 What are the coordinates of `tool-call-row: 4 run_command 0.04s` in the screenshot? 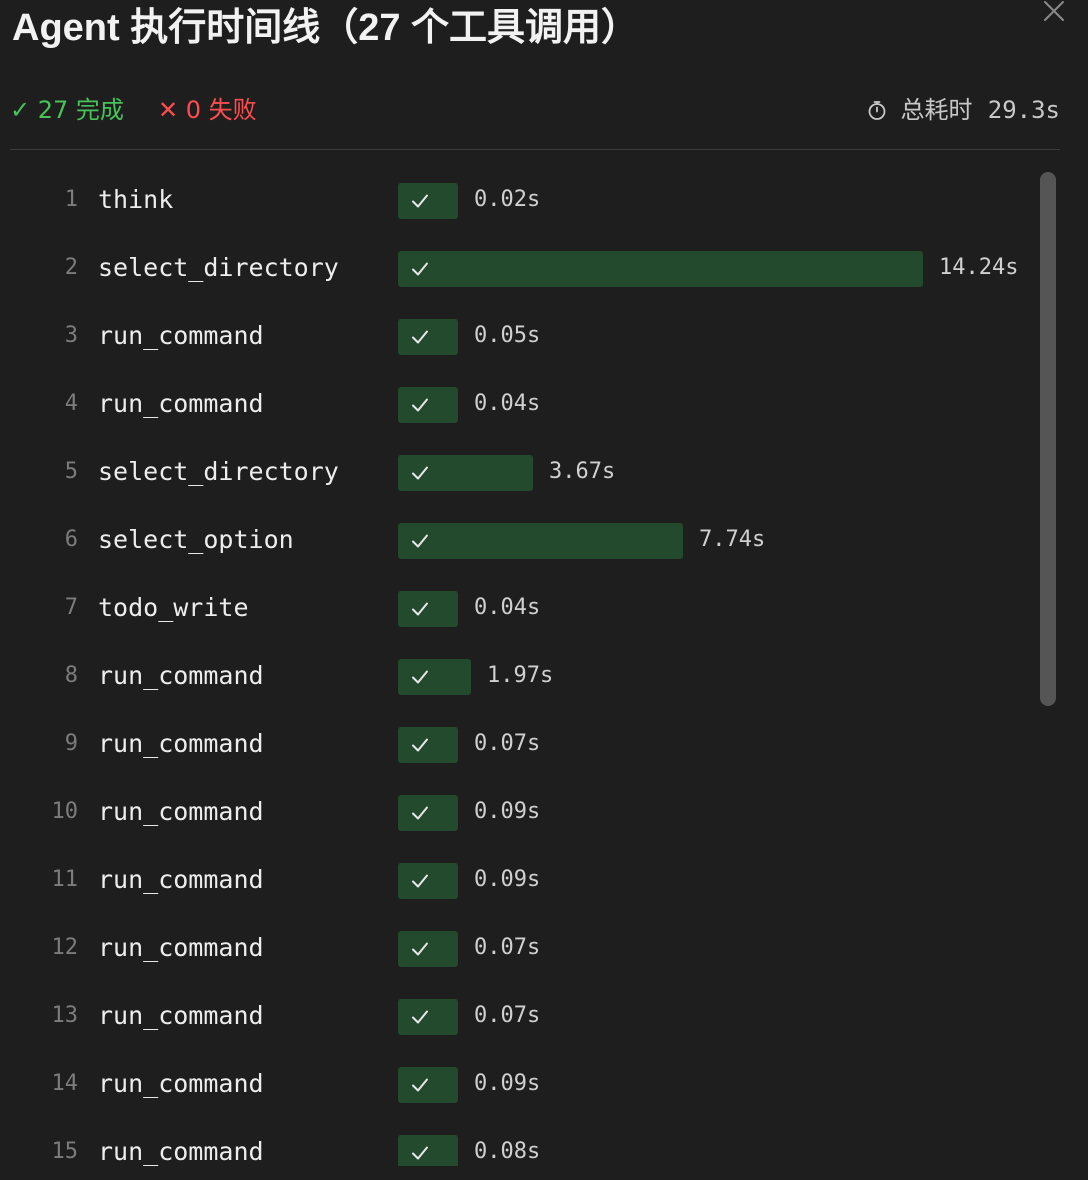 It's located at (515, 404).